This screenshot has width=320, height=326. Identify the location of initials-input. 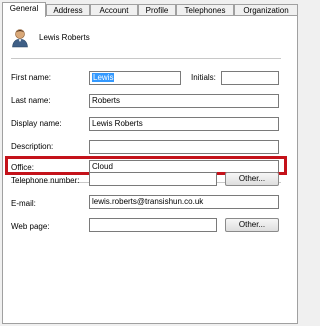
(250, 78).